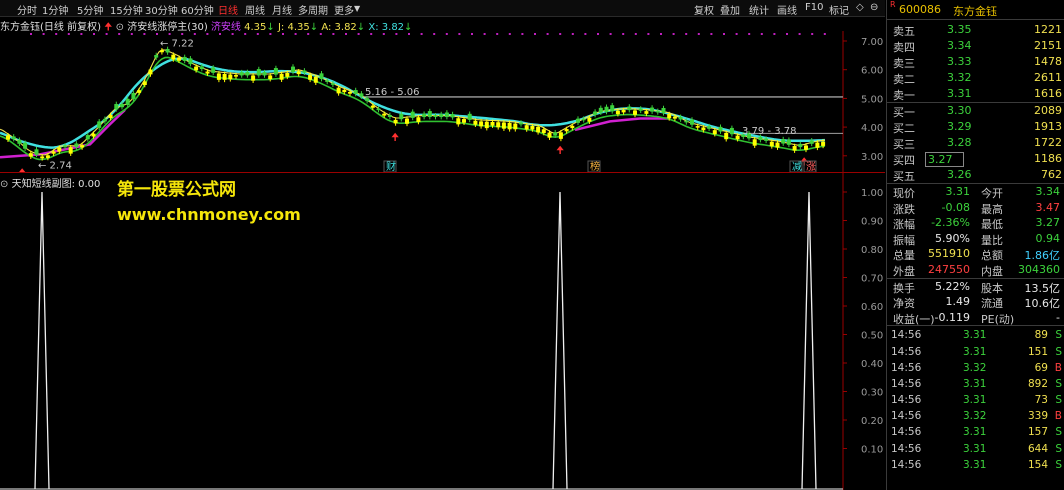 This screenshot has height=490, width=1064. What do you see at coordinates (27, 9) in the screenshot?
I see `period-tab-fenshi: 分时` at bounding box center [27, 9].